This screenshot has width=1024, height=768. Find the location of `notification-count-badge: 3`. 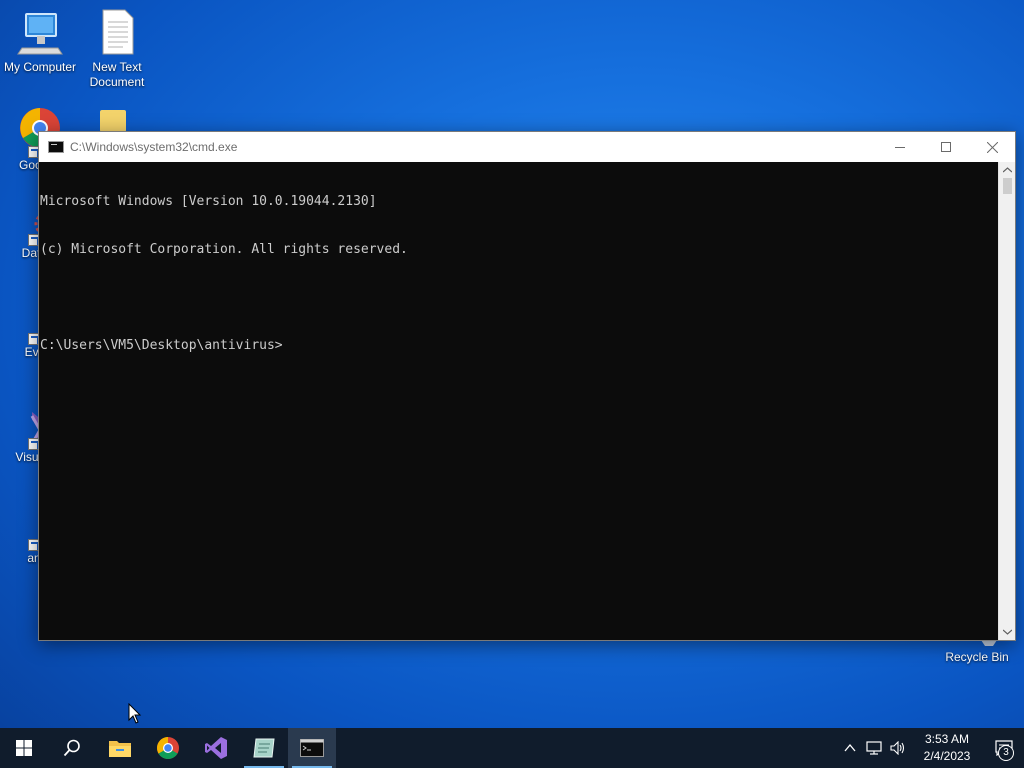

notification-count-badge: 3 is located at coordinates (1006, 753).